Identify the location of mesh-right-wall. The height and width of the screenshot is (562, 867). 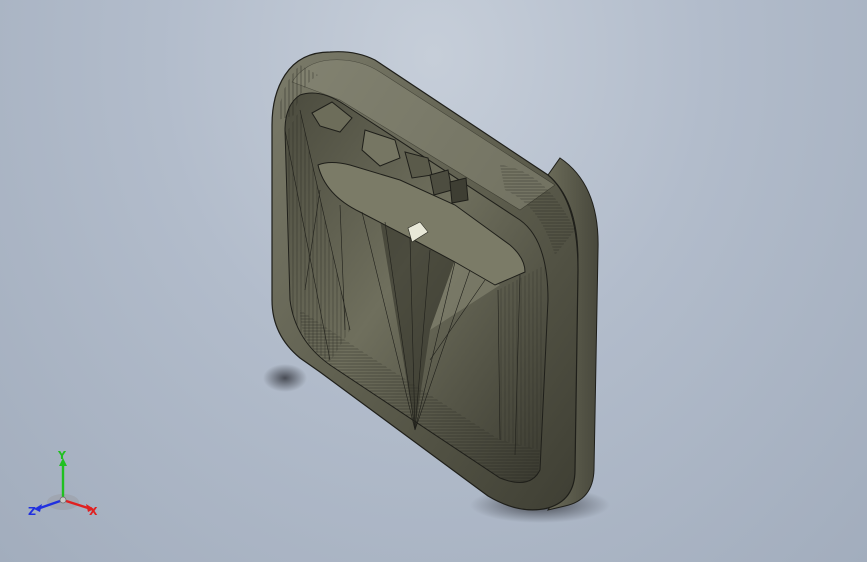
(521, 357).